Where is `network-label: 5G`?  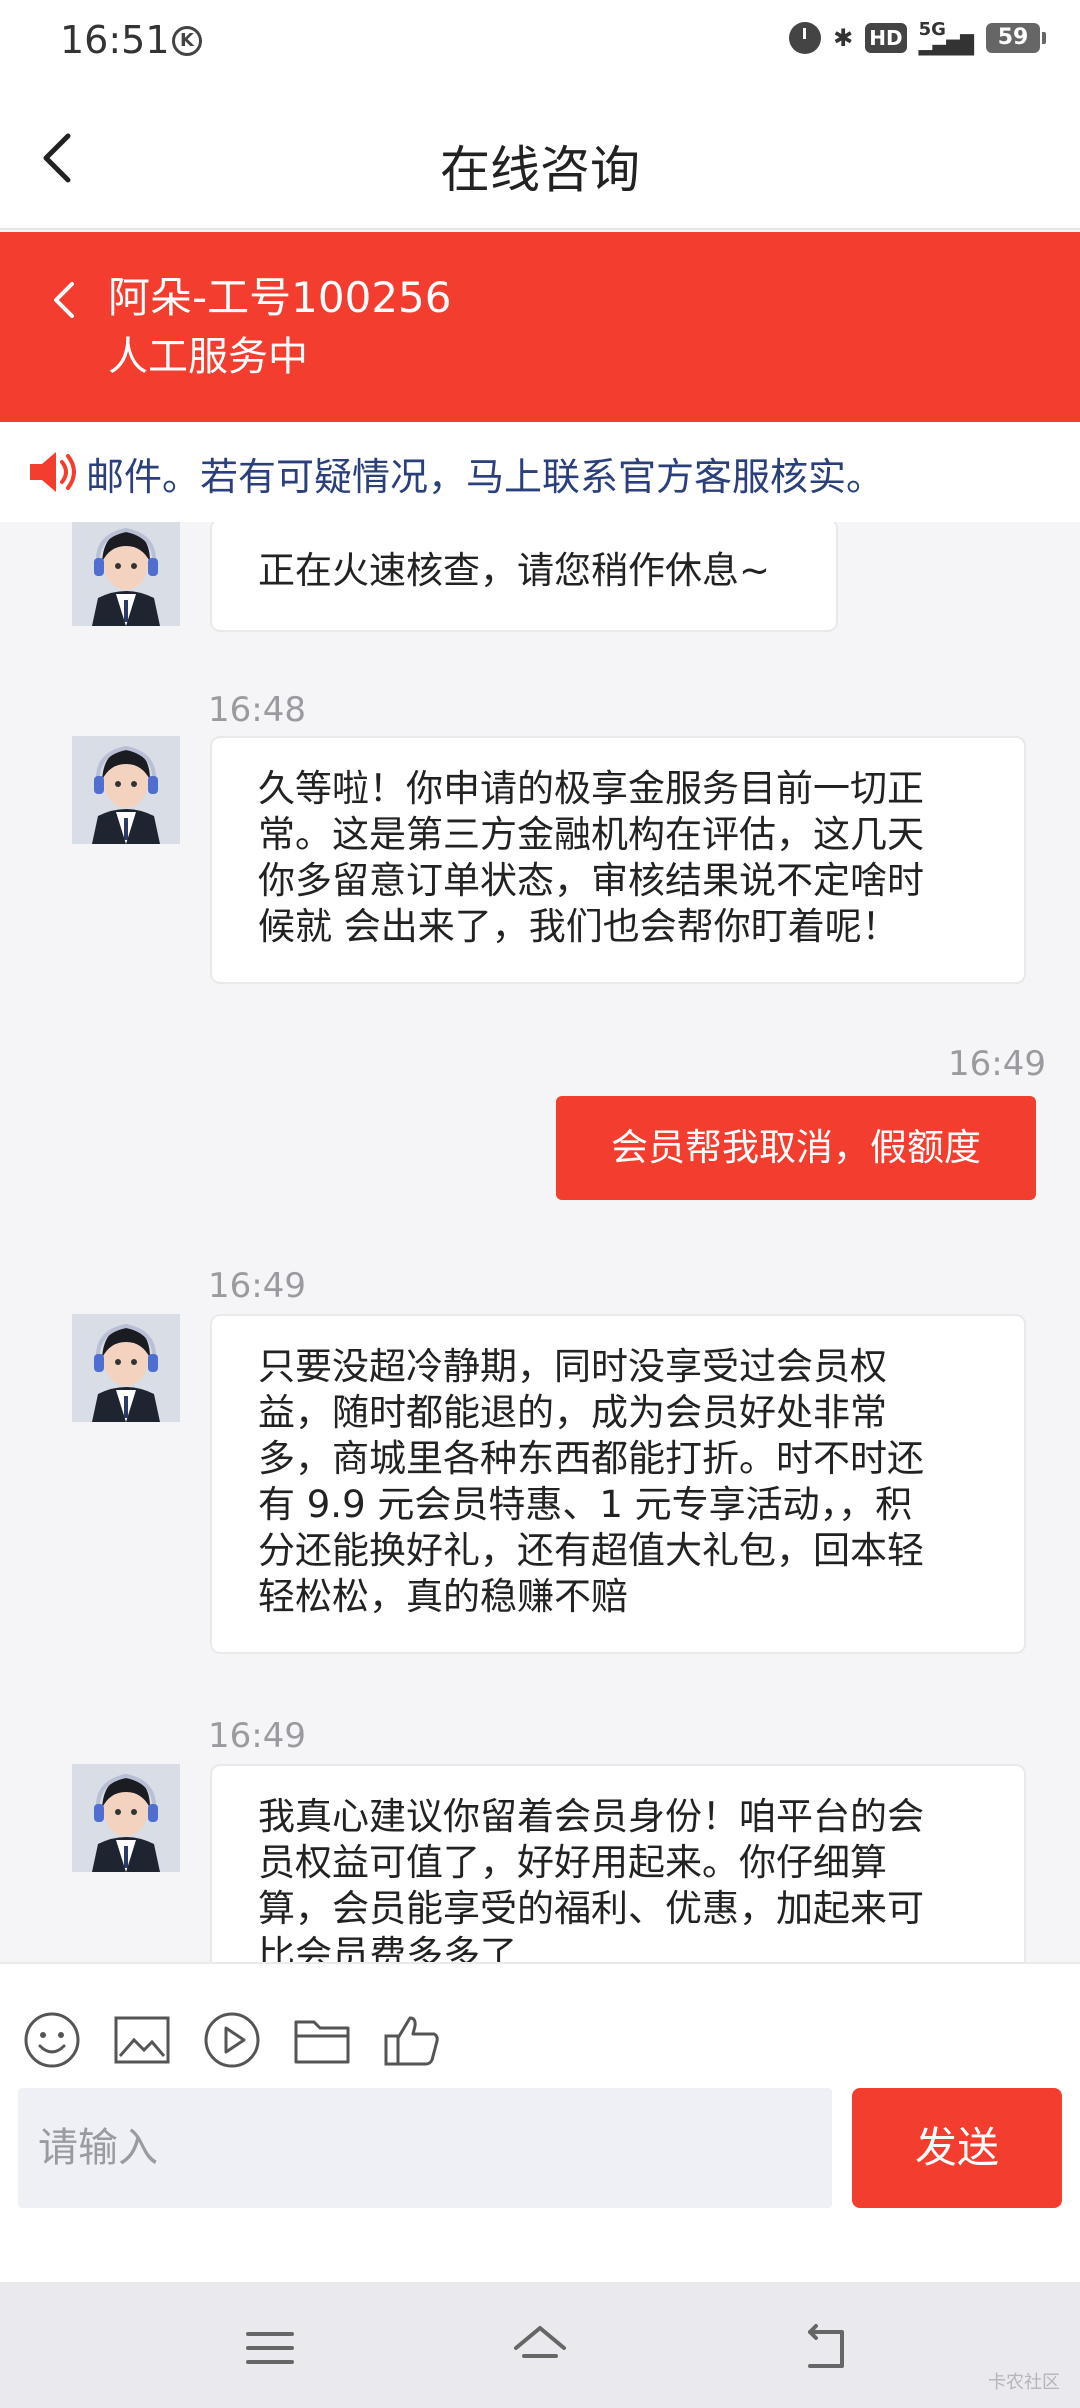
network-label: 5G is located at coordinates (932, 29).